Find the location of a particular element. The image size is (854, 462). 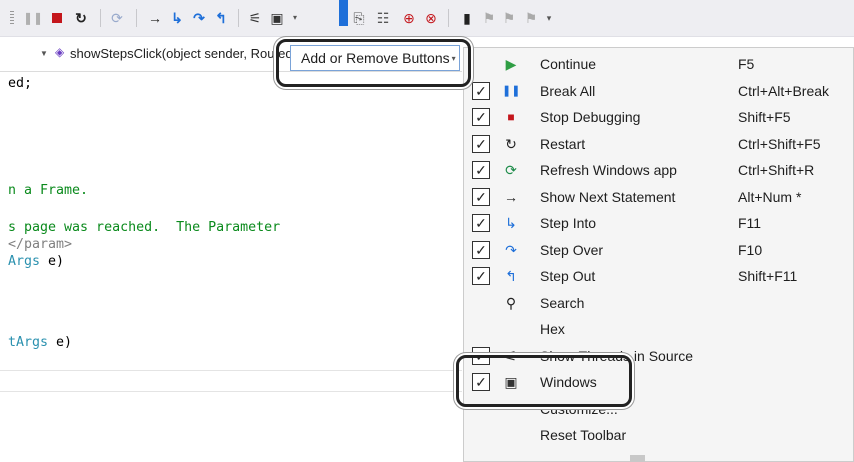

arrow-right-icon: → is located at coordinates (511, 196).